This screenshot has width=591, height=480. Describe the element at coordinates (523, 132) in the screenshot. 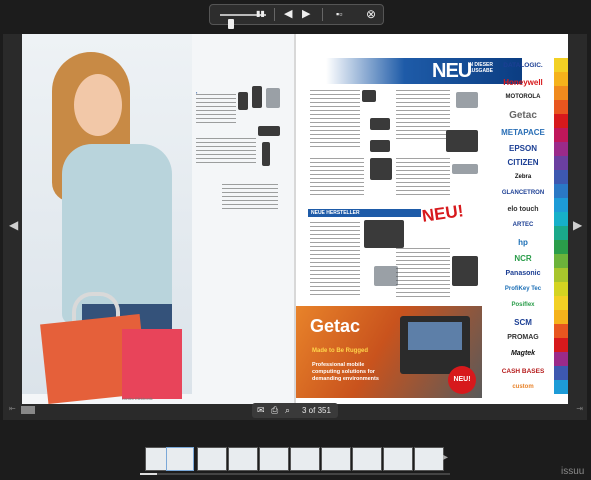

I see `brand-logo: METAPACE` at that location.